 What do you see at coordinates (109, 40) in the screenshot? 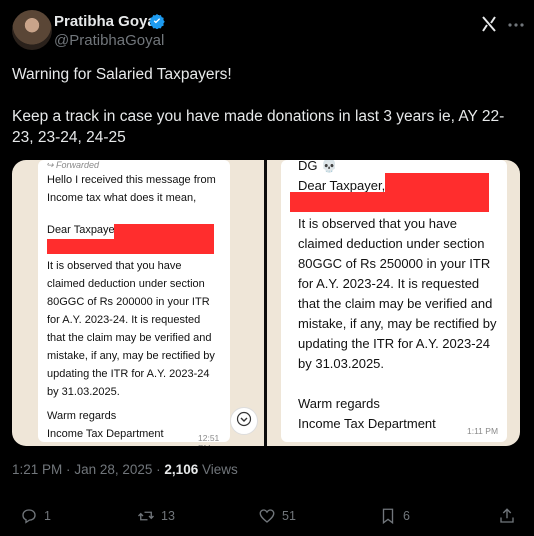
I see `author-handle: @PratibhaGoyal` at bounding box center [109, 40].